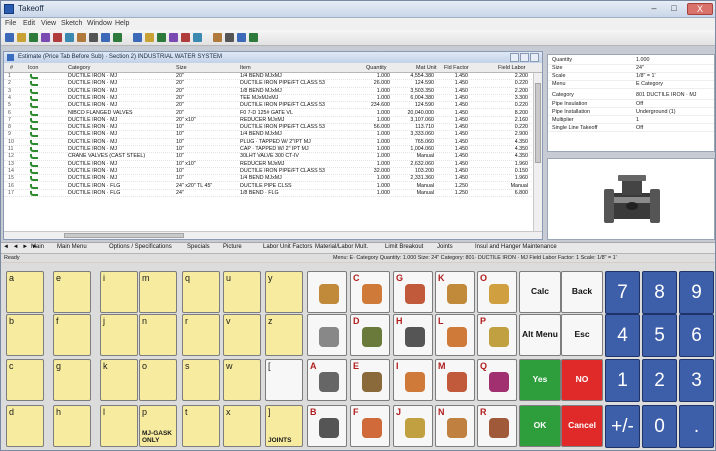  I want to click on estimate-vertical-scrollbar, so click(537, 152).